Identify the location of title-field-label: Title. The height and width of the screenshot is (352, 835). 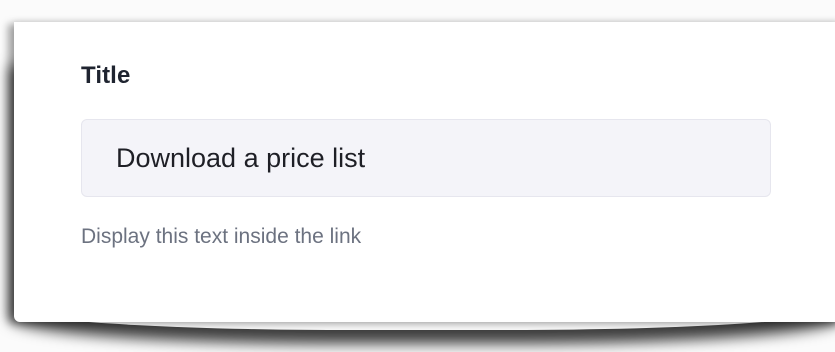
(106, 75).